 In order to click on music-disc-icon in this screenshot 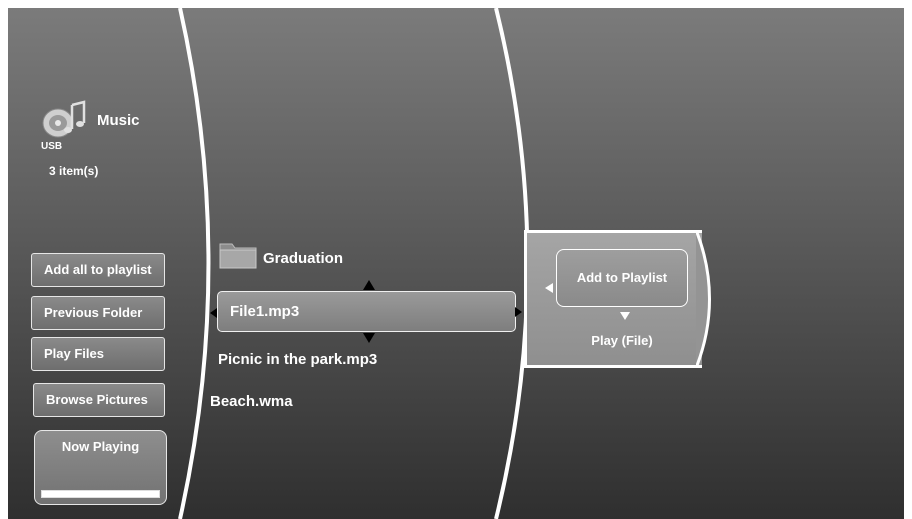, I will do `click(64, 119)`.